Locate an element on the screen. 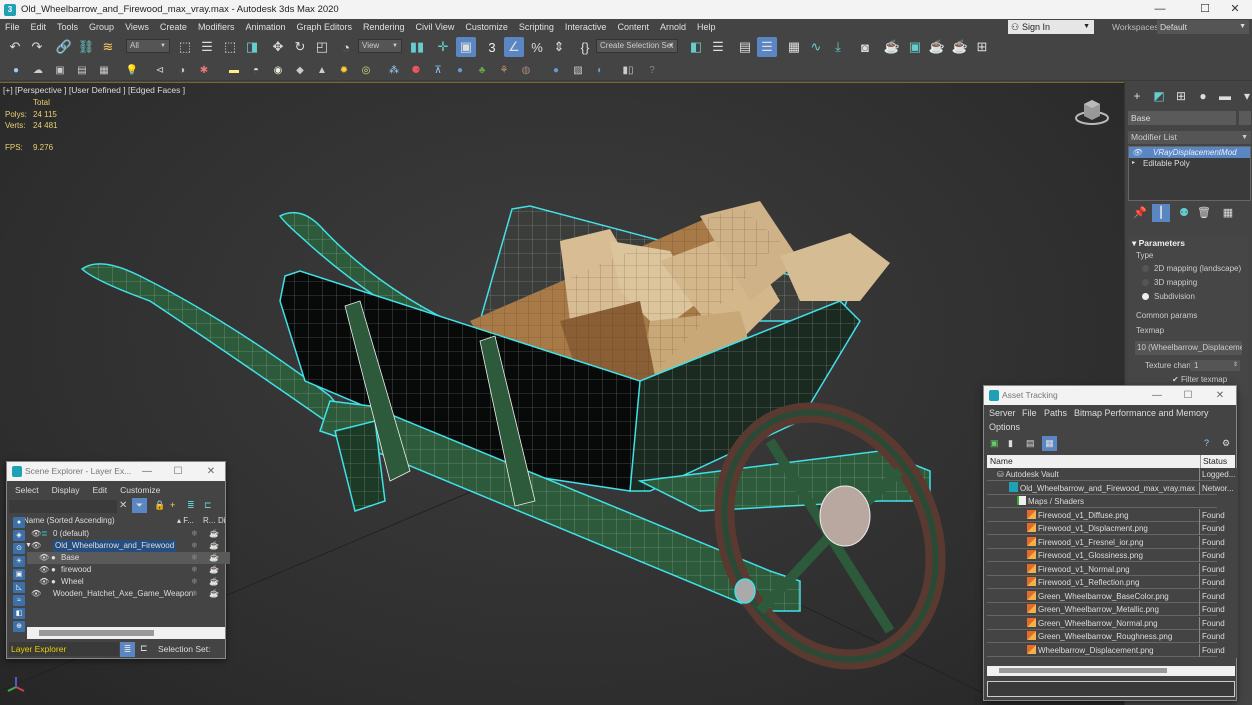 The image size is (1252, 705). rendered-frame-icon: ▣ is located at coordinates (915, 47).